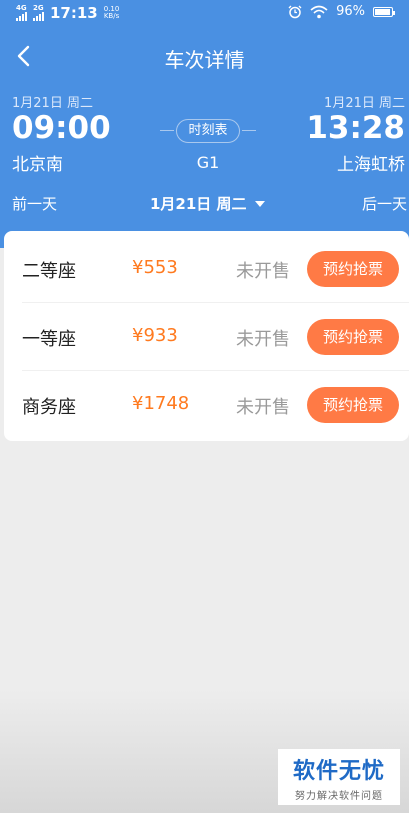 The image size is (409, 813). What do you see at coordinates (355, 128) in the screenshot?
I see `arrive-time: 13:28` at bounding box center [355, 128].